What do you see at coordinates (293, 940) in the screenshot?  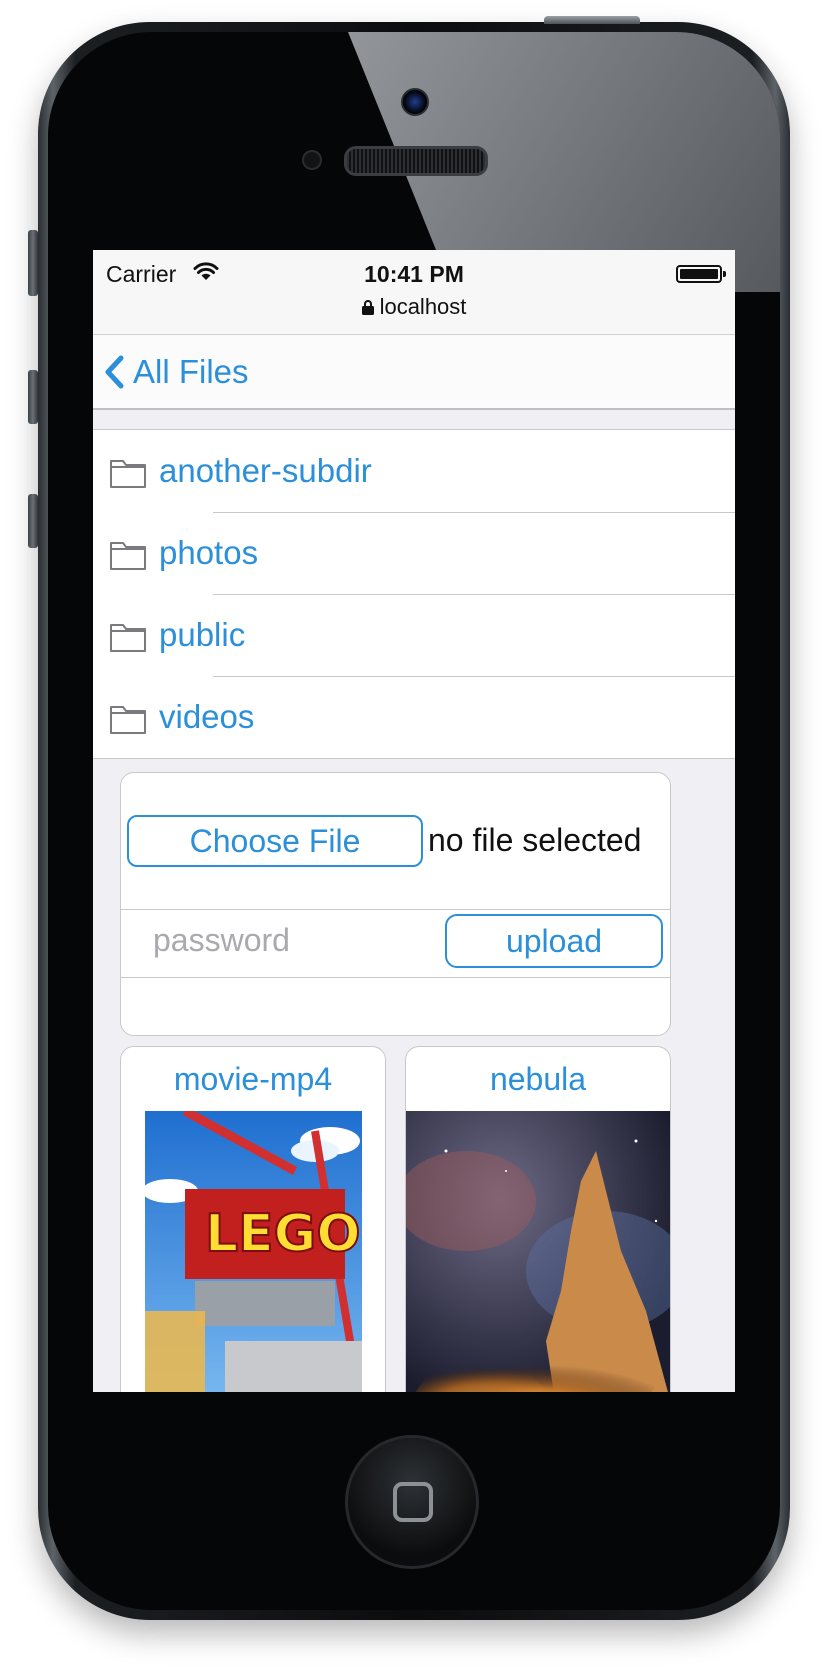 I see `password-field` at bounding box center [293, 940].